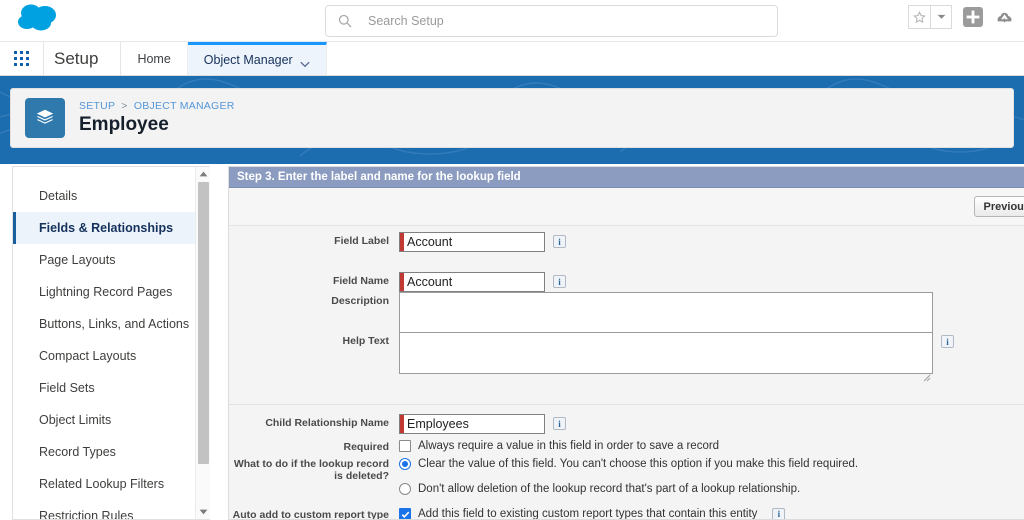  What do you see at coordinates (405, 489) in the screenshot?
I see `radio-dont-allow-deletion` at bounding box center [405, 489].